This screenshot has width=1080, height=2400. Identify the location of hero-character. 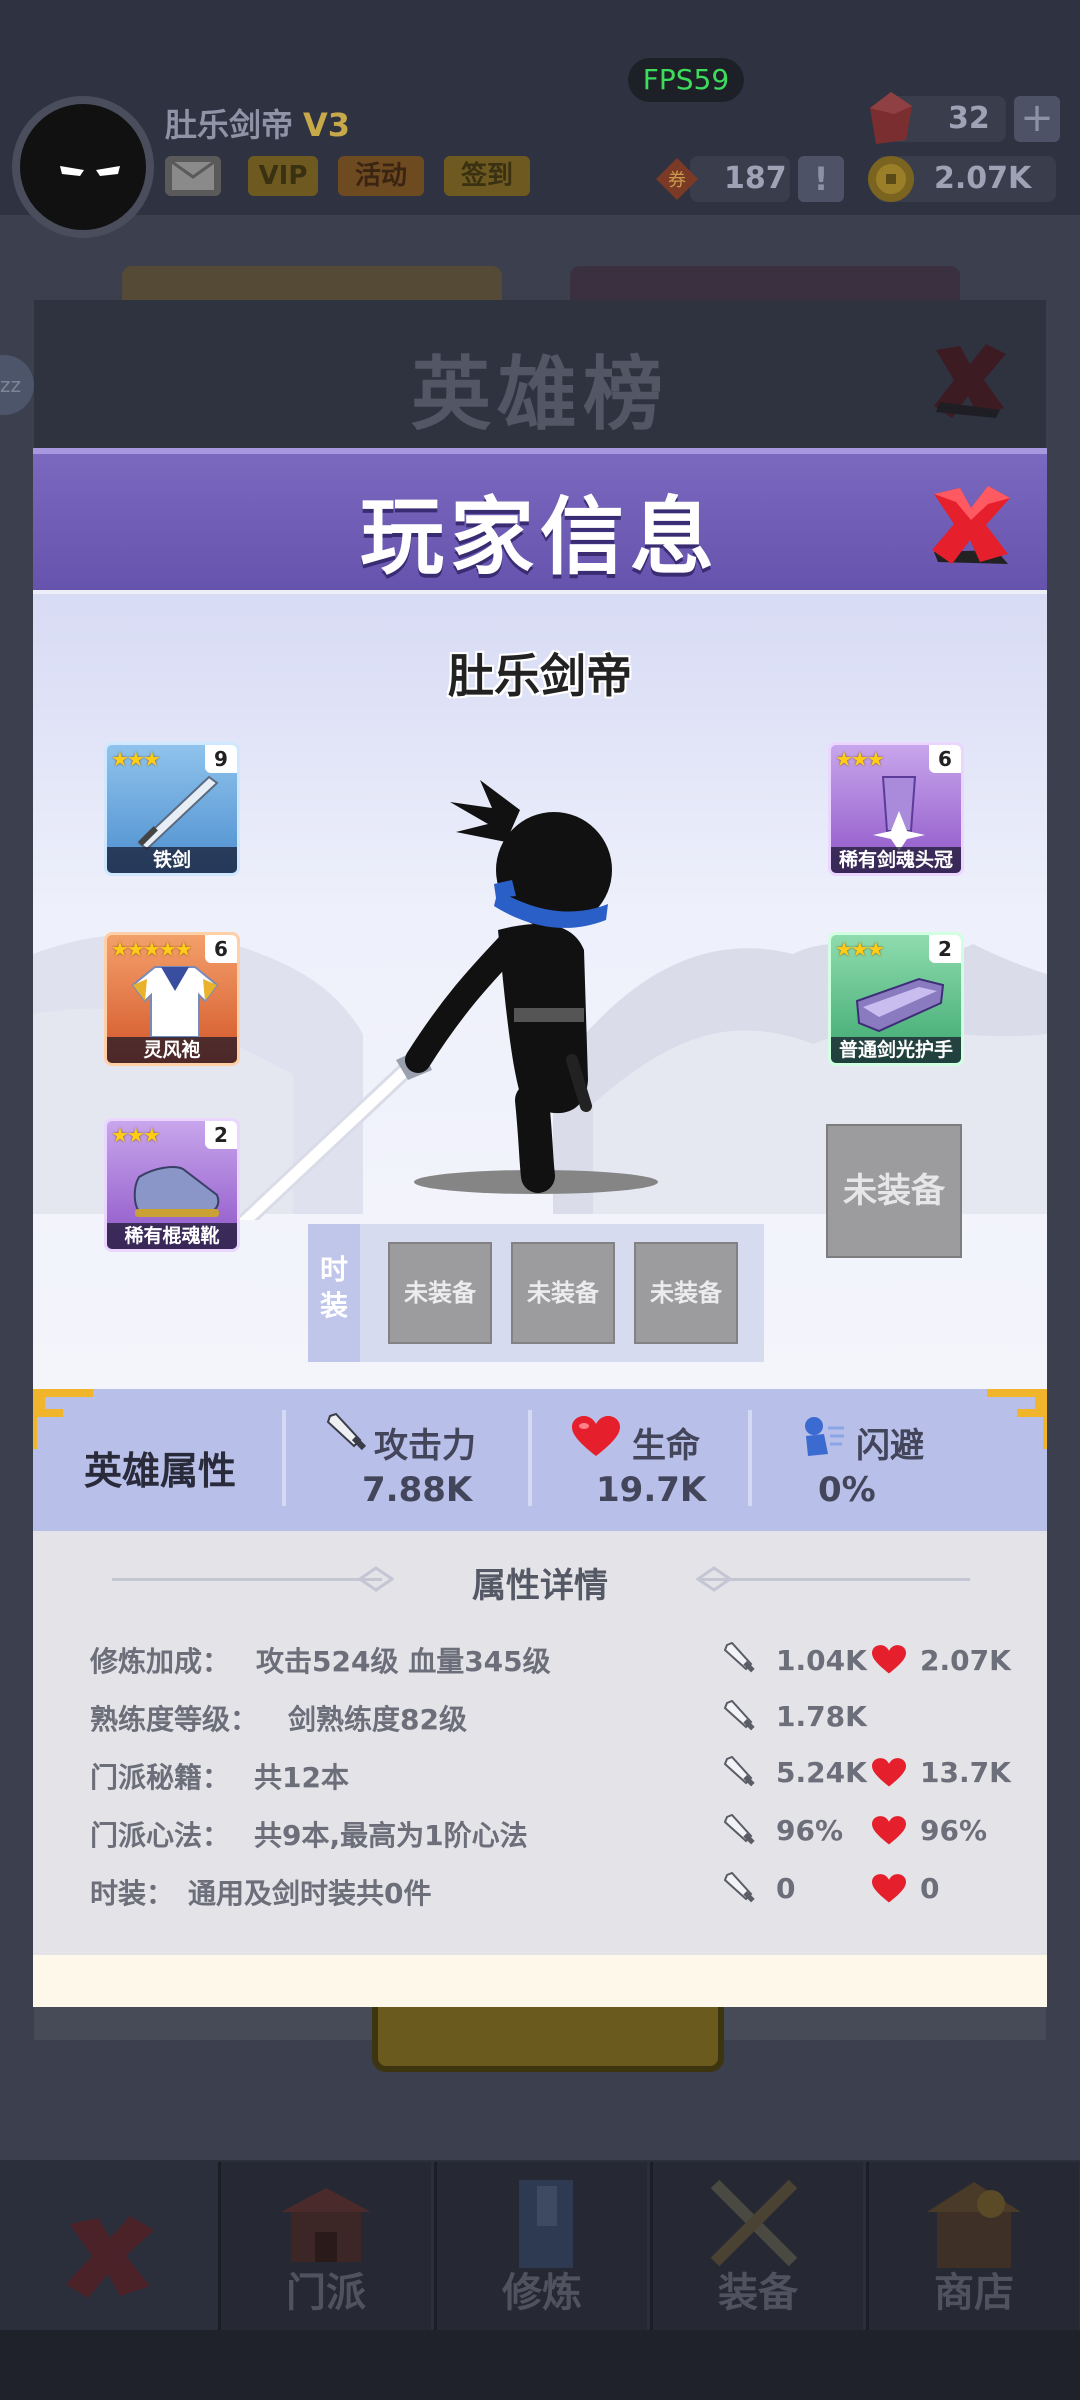
(447, 1000).